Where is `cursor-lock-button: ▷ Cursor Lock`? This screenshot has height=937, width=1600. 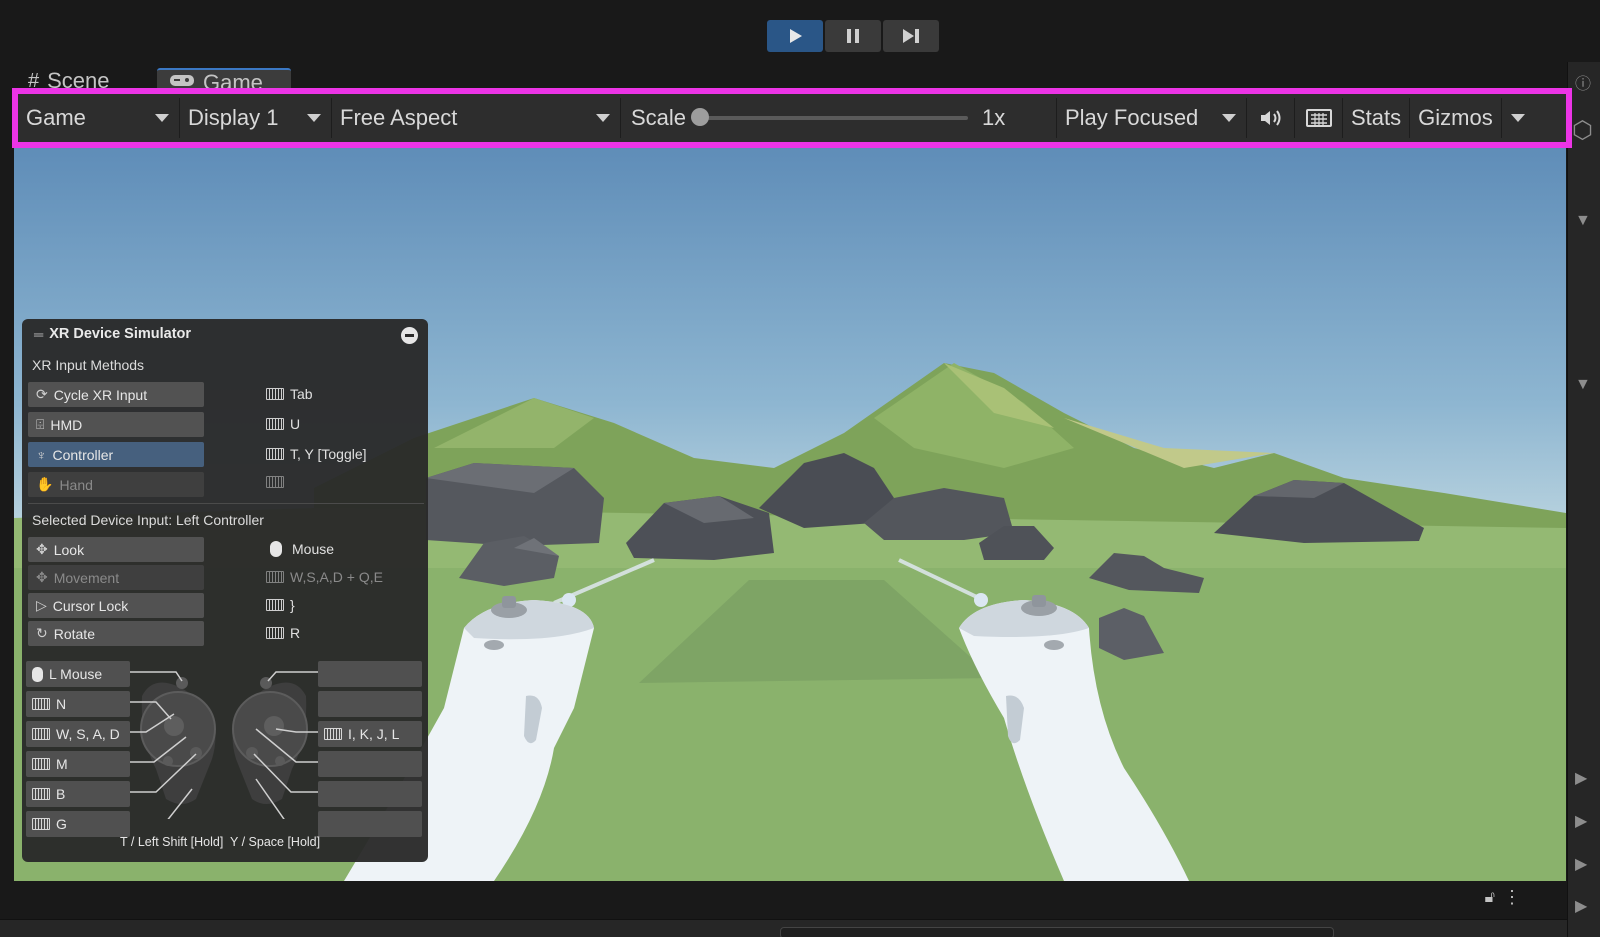
cursor-lock-button: ▷ Cursor Lock is located at coordinates (116, 605).